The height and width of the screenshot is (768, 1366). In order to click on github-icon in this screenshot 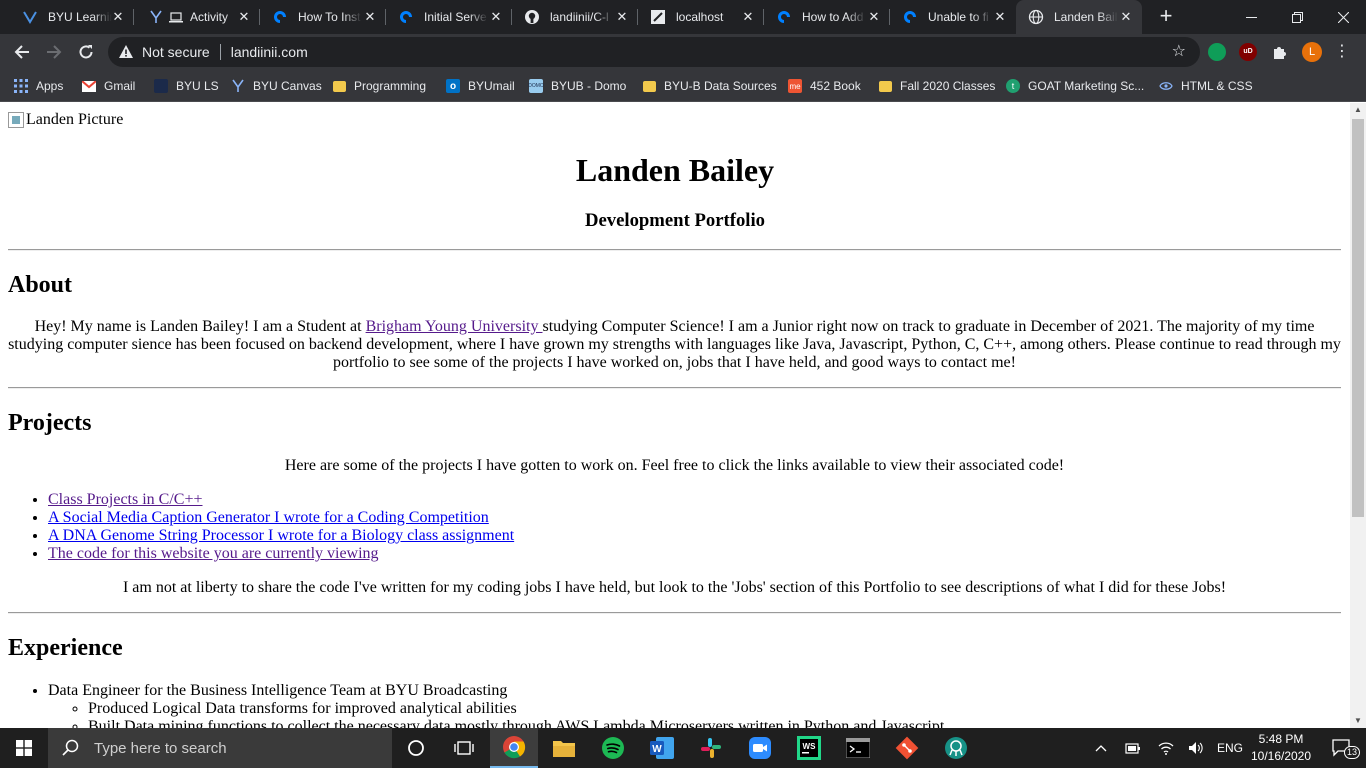, I will do `click(532, 17)`.